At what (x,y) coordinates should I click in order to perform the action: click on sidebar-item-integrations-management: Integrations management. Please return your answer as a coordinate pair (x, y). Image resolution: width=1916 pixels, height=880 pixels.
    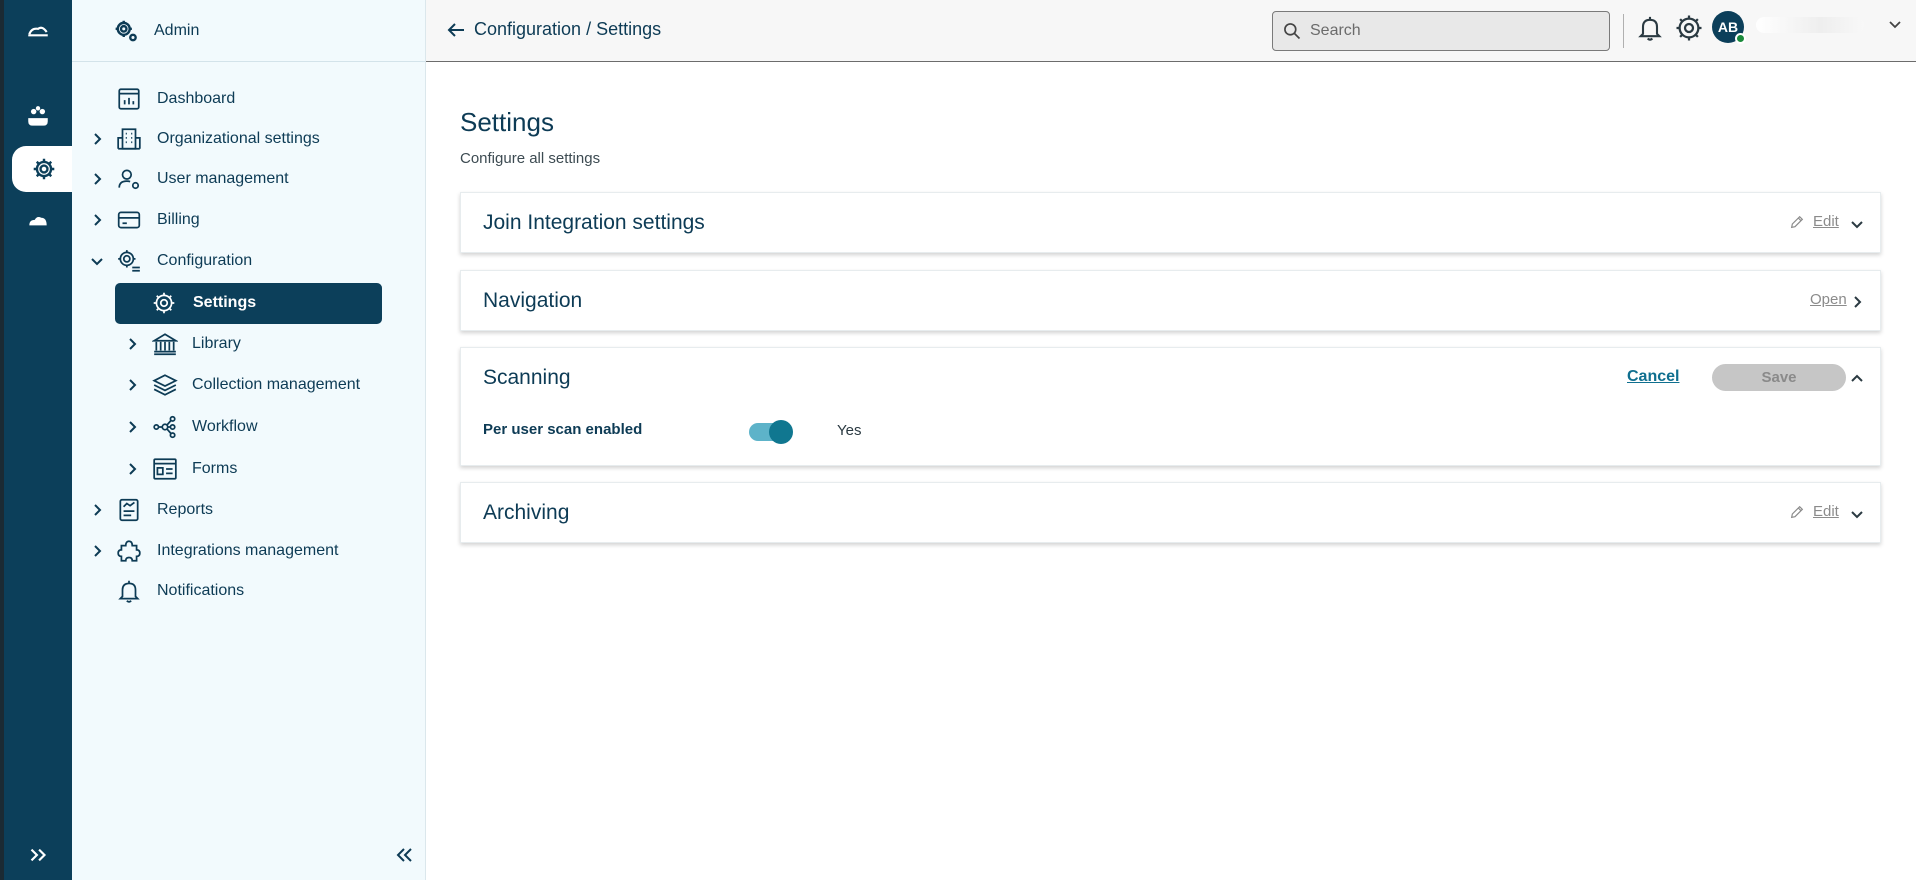
    Looking at the image, I should click on (249, 551).